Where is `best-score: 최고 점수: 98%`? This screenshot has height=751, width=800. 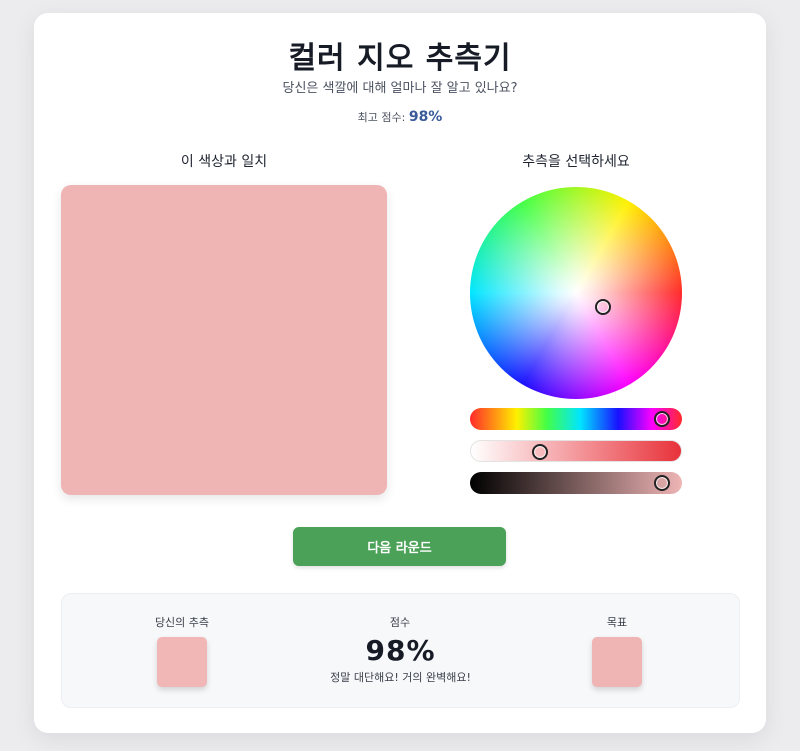 best-score: 최고 점수: 98% is located at coordinates (400, 117).